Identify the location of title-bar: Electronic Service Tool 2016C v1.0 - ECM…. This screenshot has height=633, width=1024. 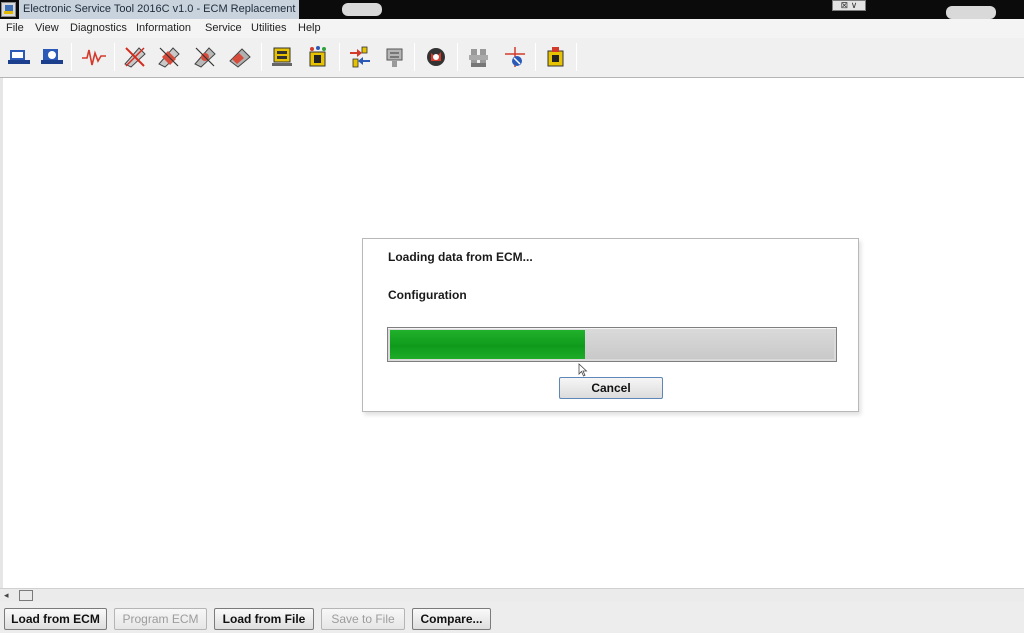
(512, 9).